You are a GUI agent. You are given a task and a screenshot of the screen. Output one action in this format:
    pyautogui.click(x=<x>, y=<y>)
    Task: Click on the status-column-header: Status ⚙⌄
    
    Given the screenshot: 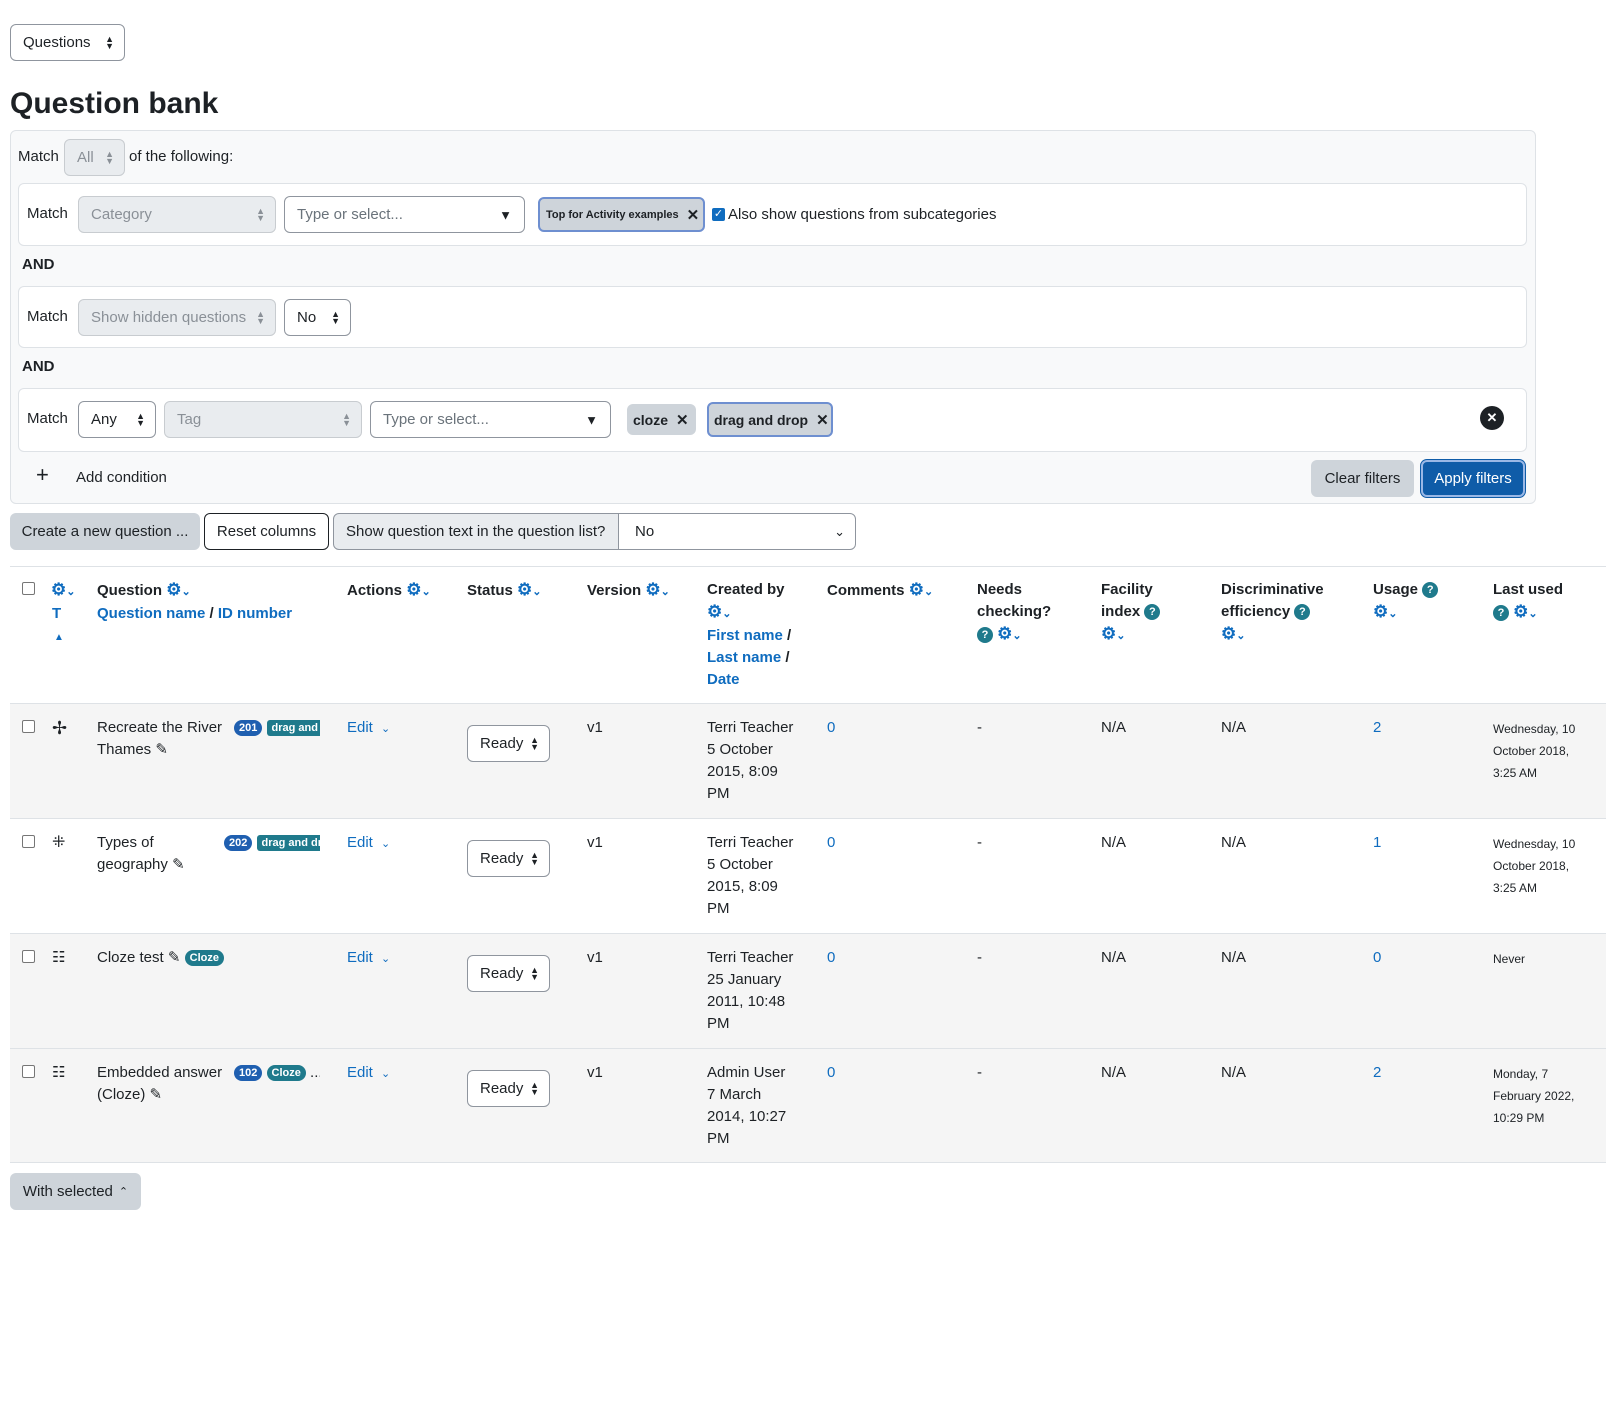 What is the action you would take?
    pyautogui.click(x=504, y=591)
    